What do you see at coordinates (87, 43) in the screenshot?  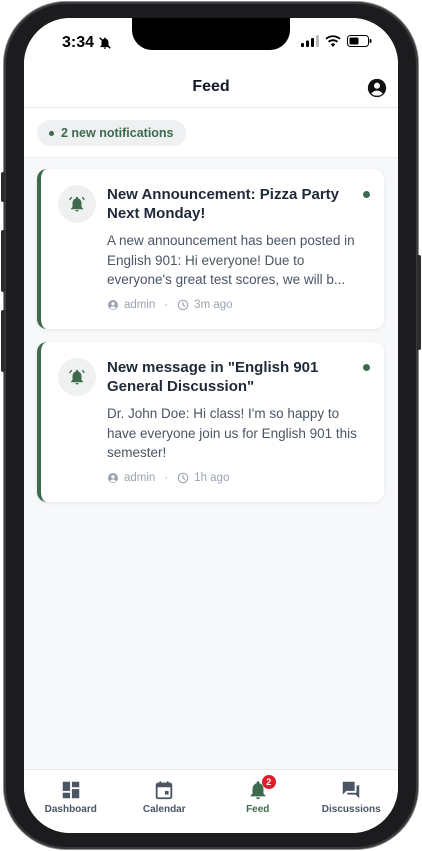 I see `status-time: 3:34` at bounding box center [87, 43].